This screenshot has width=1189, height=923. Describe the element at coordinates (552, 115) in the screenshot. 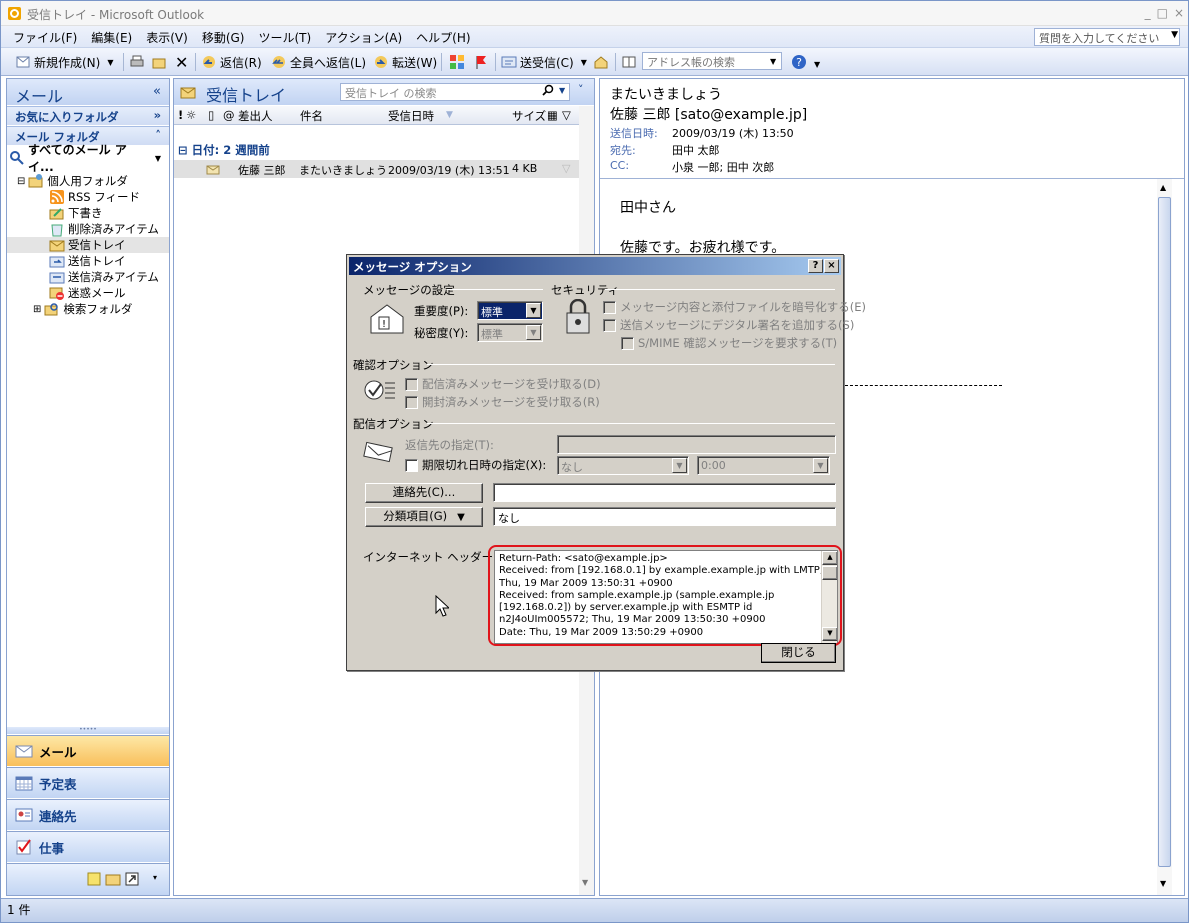

I see `category-column-icon: ▦` at that location.